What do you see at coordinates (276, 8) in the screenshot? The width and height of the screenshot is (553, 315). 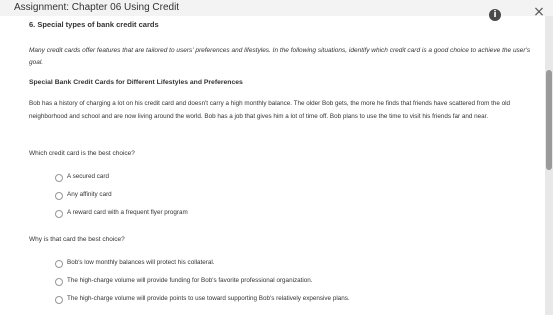 I see `title-bar: Assignment: Chapter 06 Using Credit` at bounding box center [276, 8].